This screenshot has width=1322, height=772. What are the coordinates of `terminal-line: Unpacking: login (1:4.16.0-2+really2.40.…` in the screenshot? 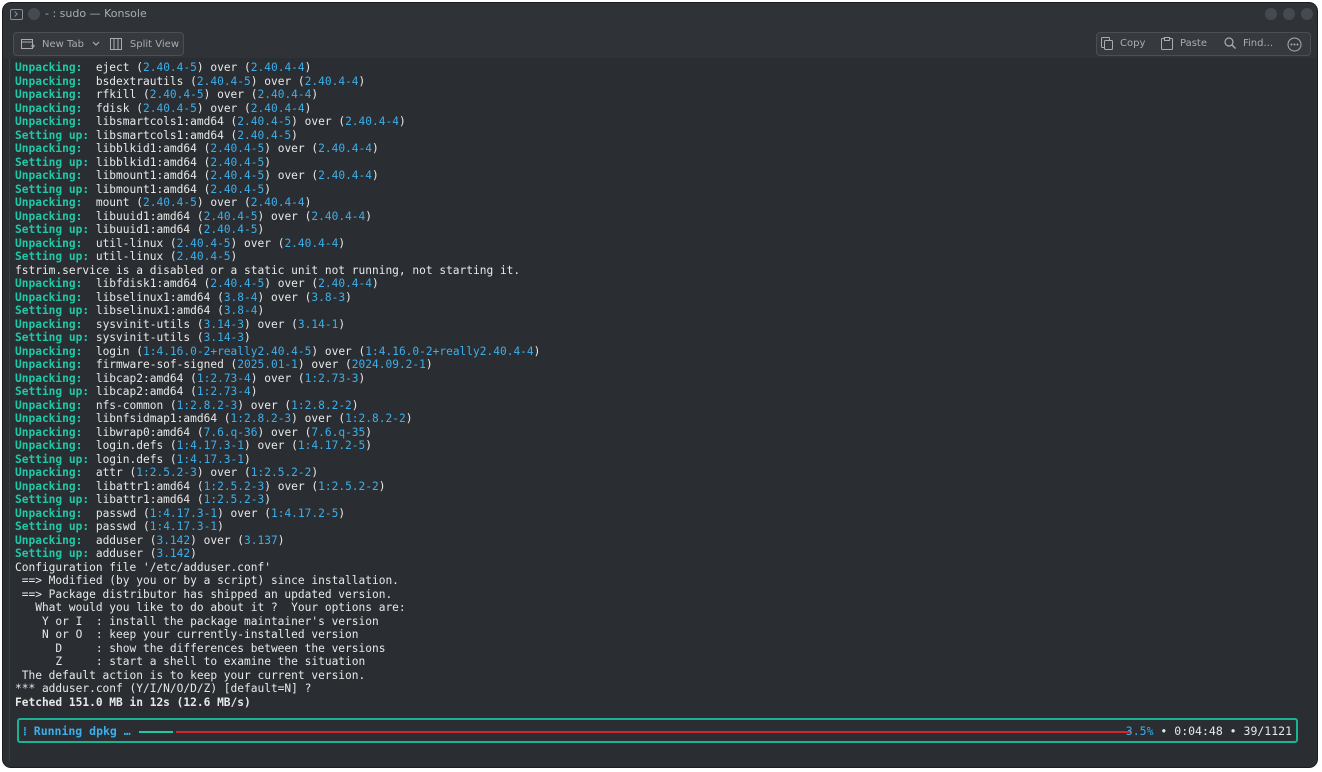 It's located at (277, 352).